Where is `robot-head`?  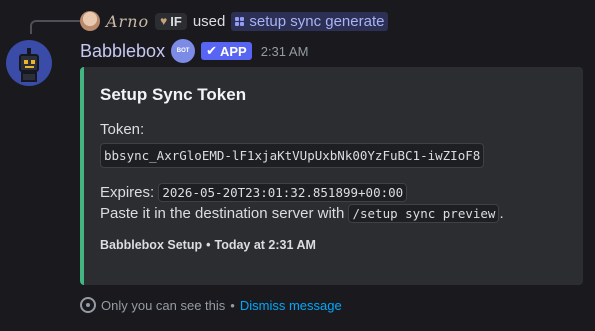 robot-head is located at coordinates (29, 63).